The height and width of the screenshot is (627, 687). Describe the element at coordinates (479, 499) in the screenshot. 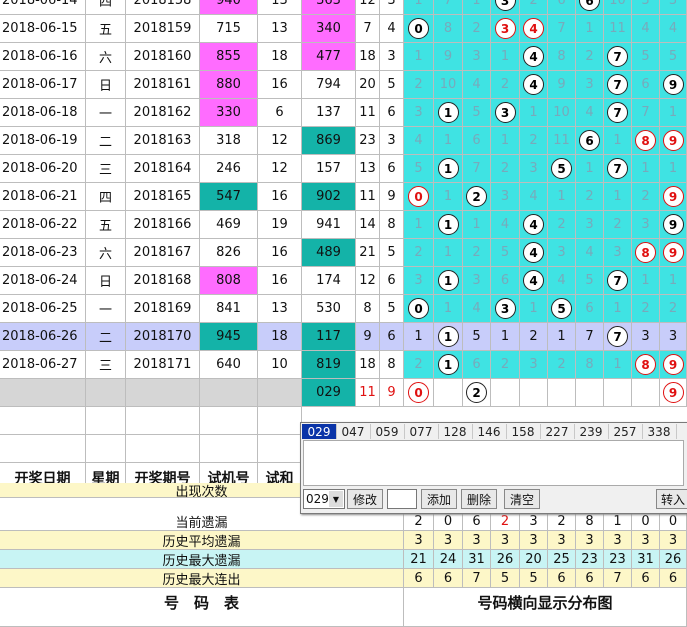

I see `delete-button: 删除` at that location.